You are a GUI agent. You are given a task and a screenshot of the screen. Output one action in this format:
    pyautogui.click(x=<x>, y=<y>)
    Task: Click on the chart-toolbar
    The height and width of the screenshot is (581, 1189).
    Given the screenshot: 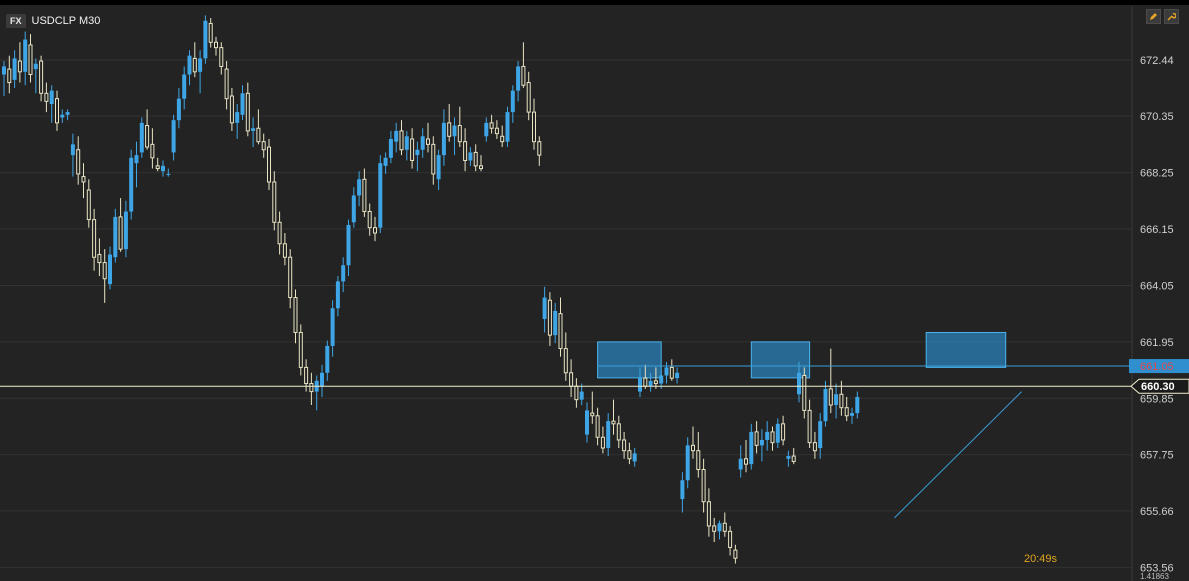 What is the action you would take?
    pyautogui.click(x=1162, y=16)
    